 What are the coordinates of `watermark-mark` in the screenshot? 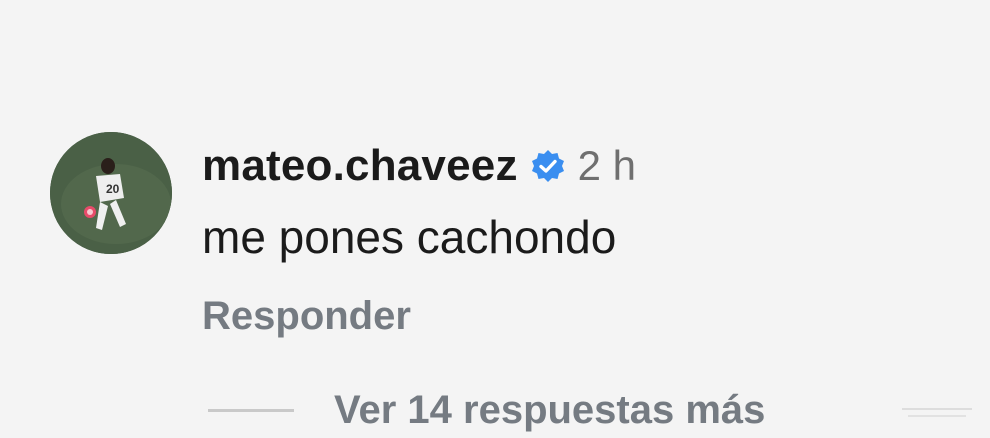 It's located at (937, 412).